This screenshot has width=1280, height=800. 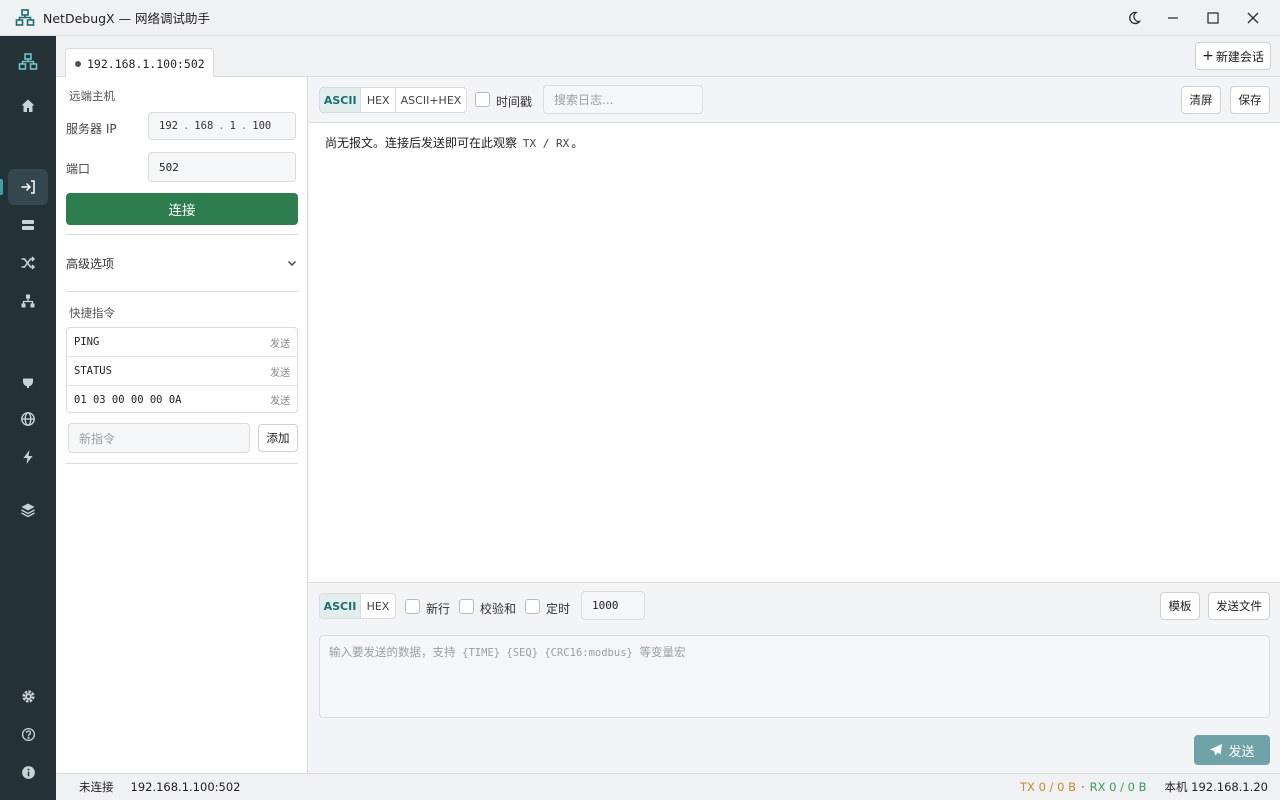 What do you see at coordinates (340, 606) in the screenshot?
I see `send-mode-ascii: ASCII` at bounding box center [340, 606].